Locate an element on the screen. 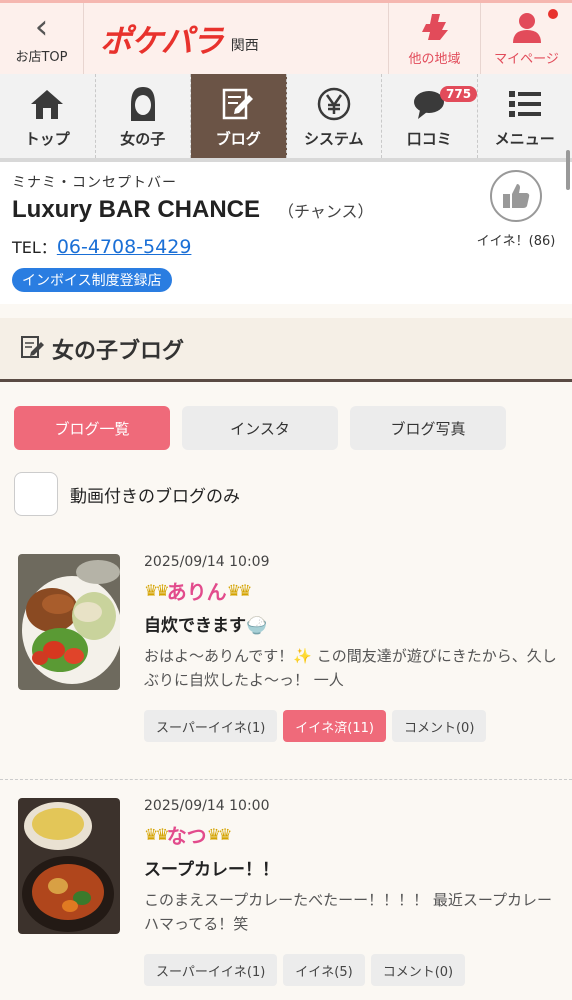  filter-buttons: ブログ一覧 インスタ ブログ写真 is located at coordinates (286, 416).